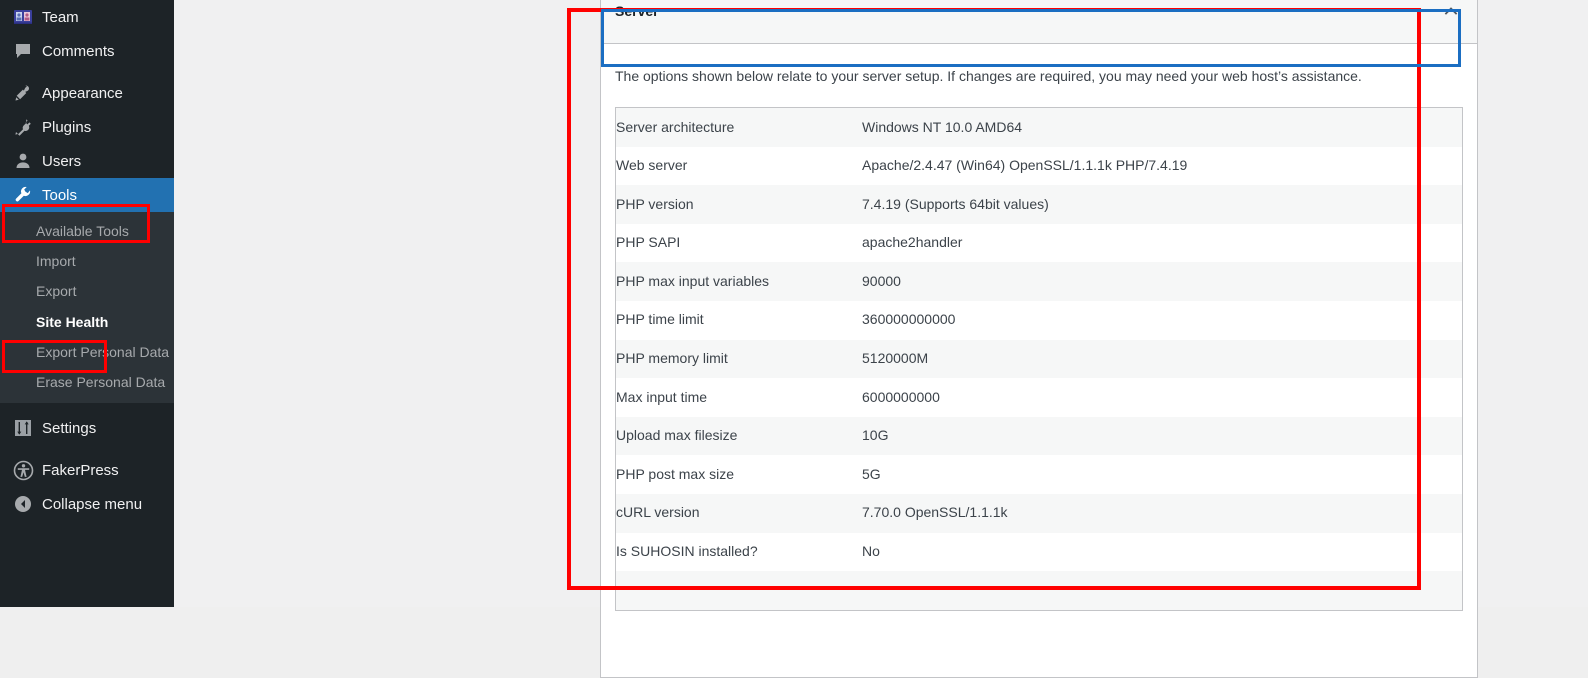 Image resolution: width=1588 pixels, height=678 pixels. Describe the element at coordinates (875, 435) in the screenshot. I see `row-value: 10G` at that location.